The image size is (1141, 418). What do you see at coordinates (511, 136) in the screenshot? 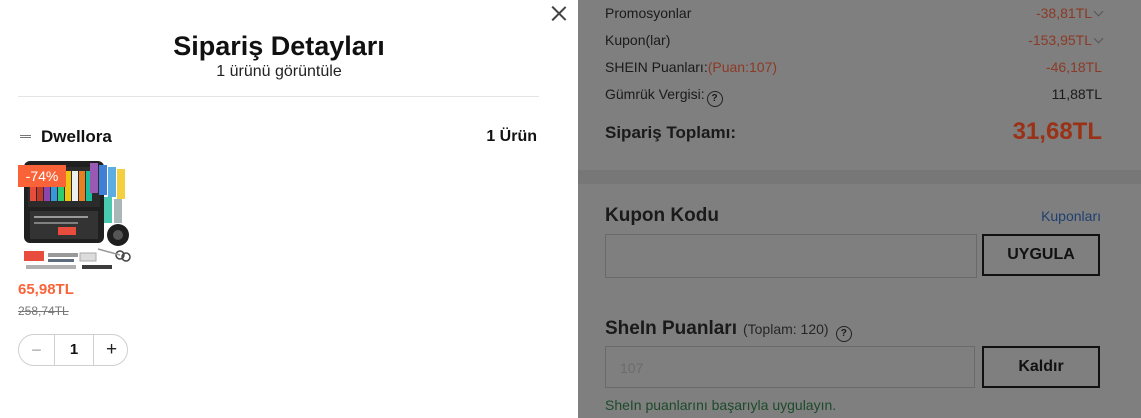
I see `store-item-count: 1 Ürün` at bounding box center [511, 136].